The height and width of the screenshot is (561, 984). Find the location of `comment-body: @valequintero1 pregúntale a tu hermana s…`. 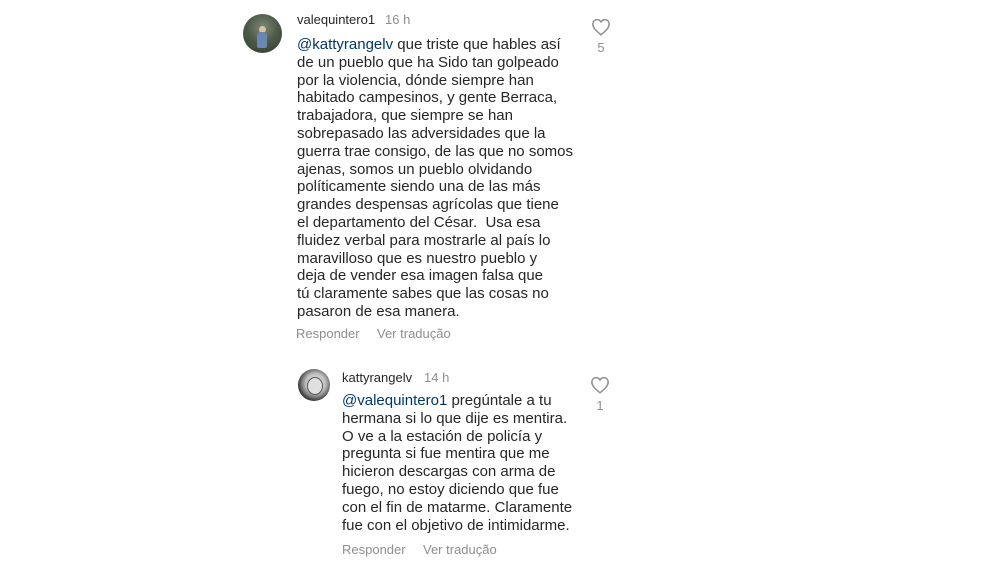

comment-body: @valequintero1 pregúntale a tu hermana s… is located at coordinates (457, 463).